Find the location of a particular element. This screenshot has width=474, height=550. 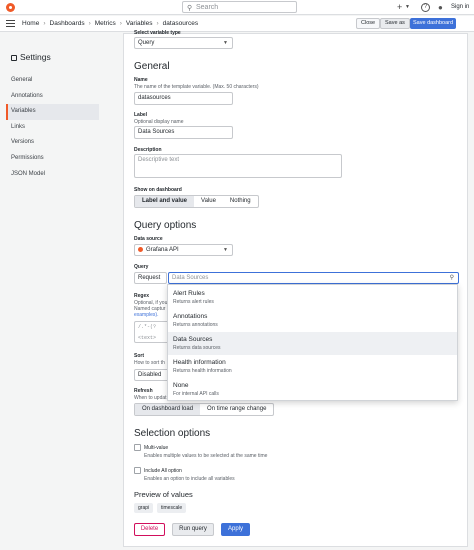

settings-title: Settings is located at coordinates (31, 57).